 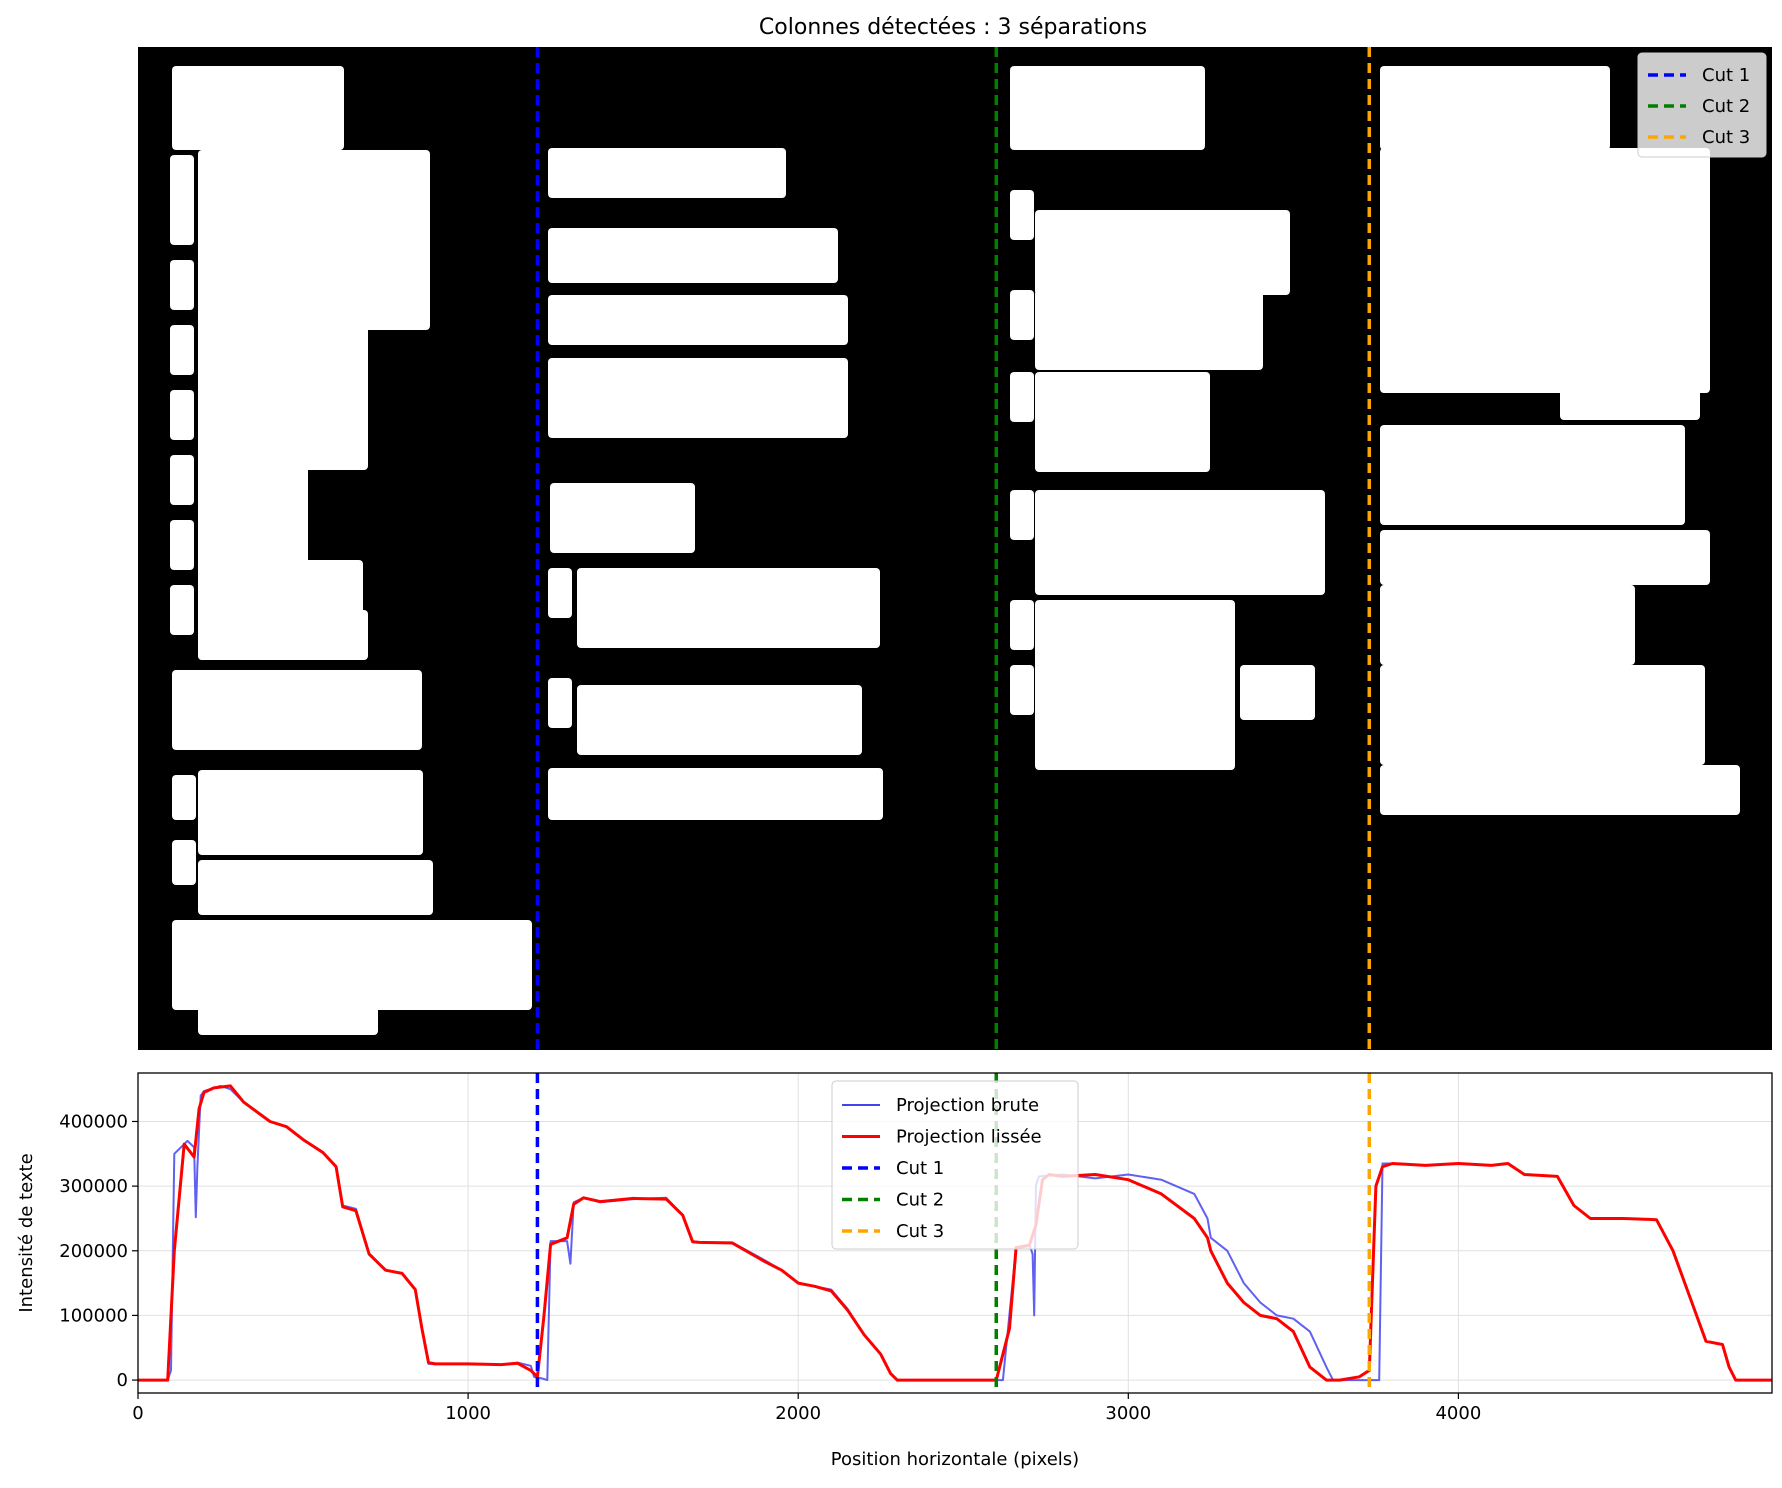 I want to click on y-ticks: 0 100000 200000 300000 400000, so click(x=98, y=1251).